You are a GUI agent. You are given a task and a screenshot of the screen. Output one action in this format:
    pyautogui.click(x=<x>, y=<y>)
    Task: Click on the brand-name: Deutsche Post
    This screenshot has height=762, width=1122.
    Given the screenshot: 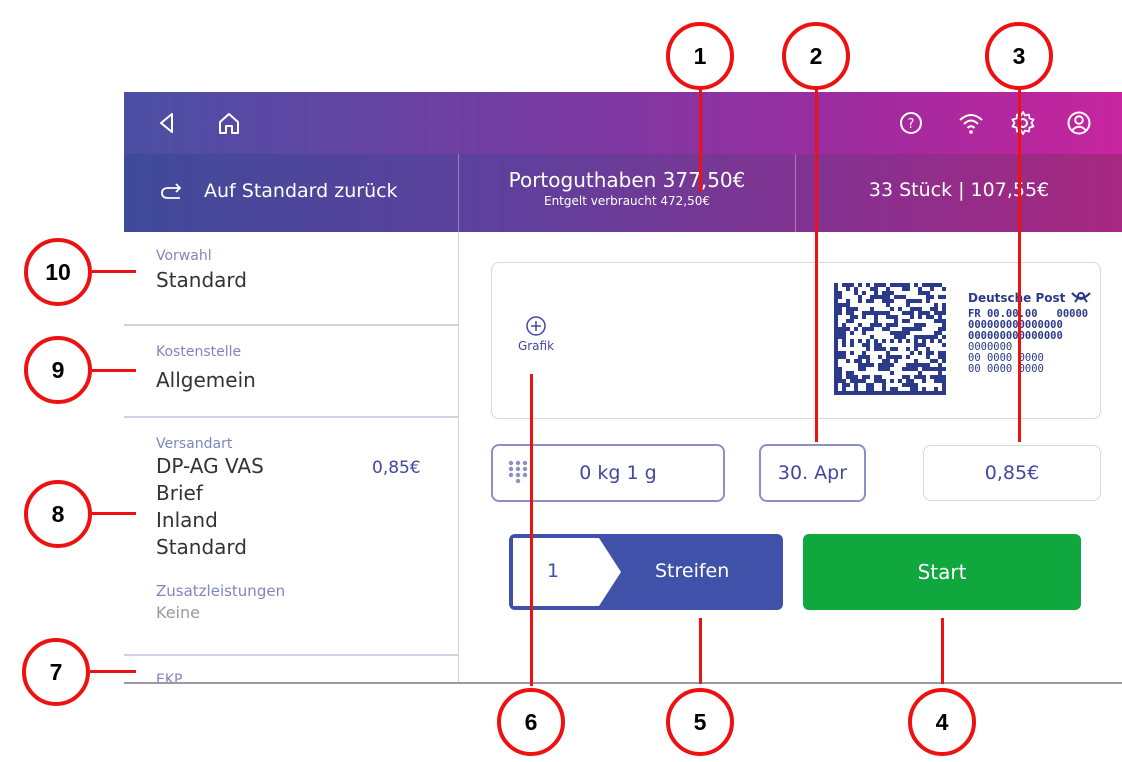 What is the action you would take?
    pyautogui.click(x=1017, y=298)
    